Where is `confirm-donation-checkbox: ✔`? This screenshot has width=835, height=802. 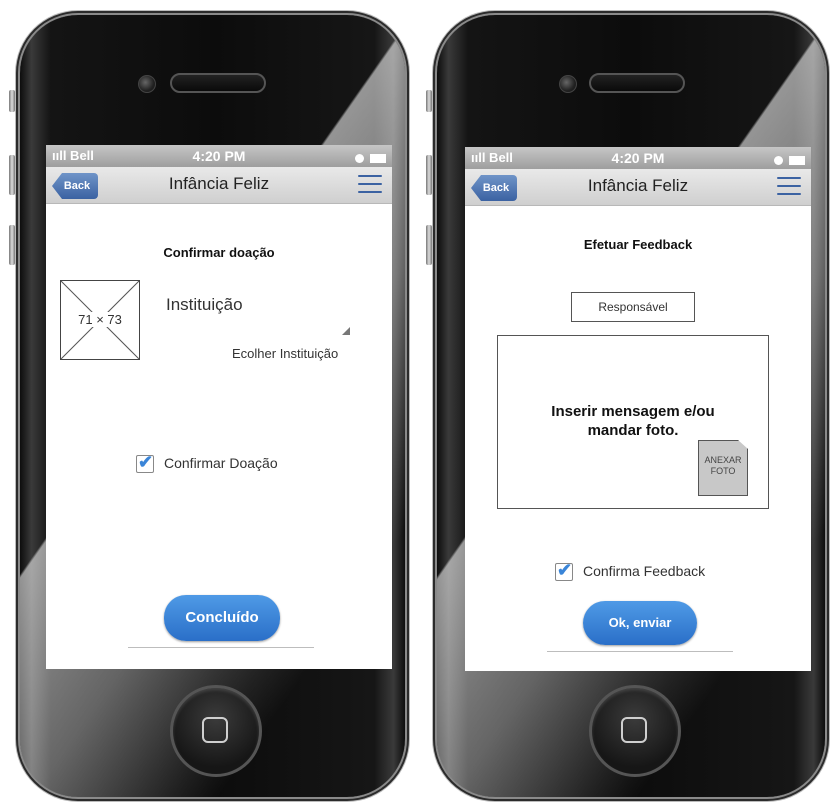 confirm-donation-checkbox: ✔ is located at coordinates (145, 462).